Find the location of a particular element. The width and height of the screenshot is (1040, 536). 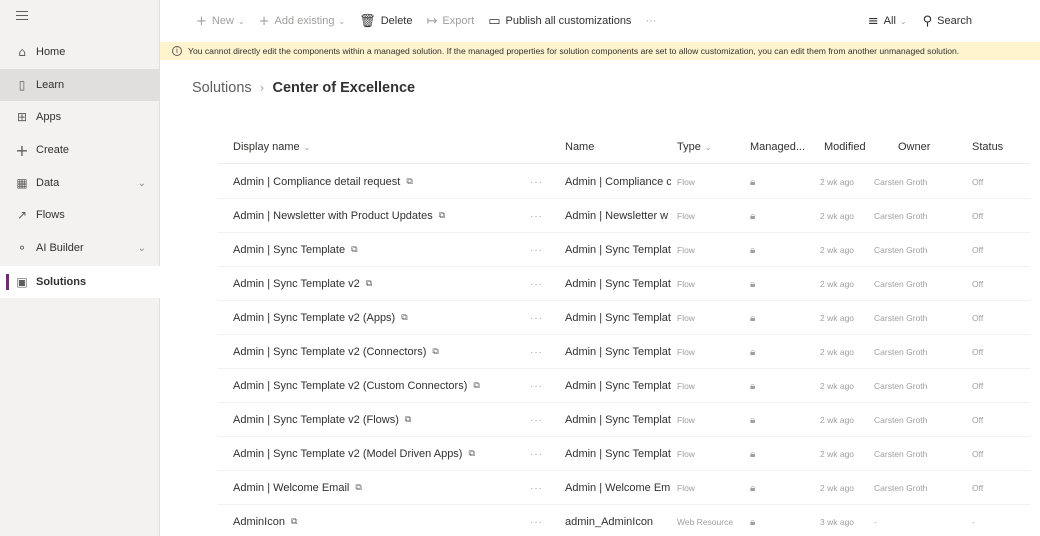

chevron-right-icon: › is located at coordinates (262, 88).